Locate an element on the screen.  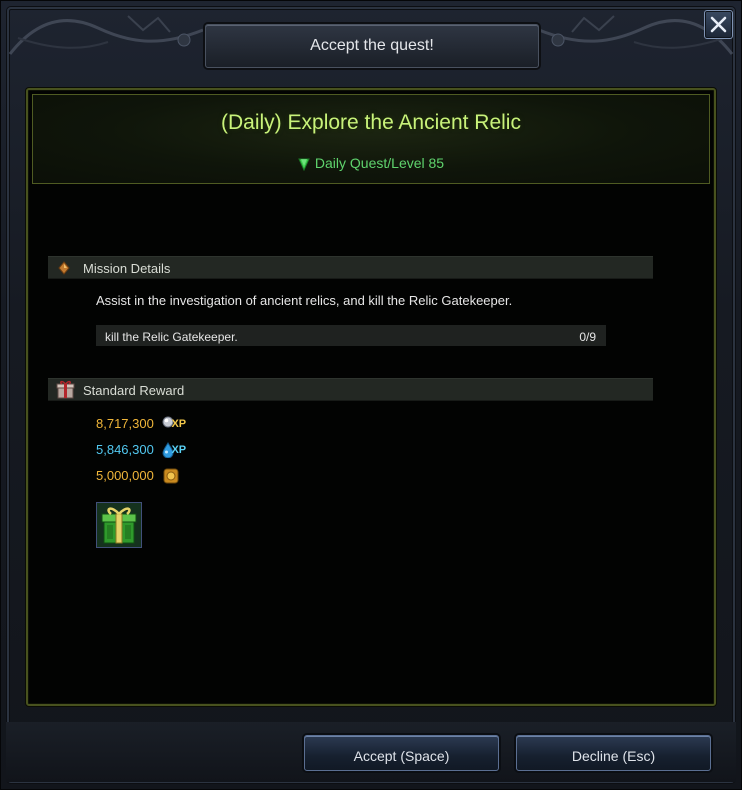
standard-reward-header: Standard Reward is located at coordinates (350, 389).